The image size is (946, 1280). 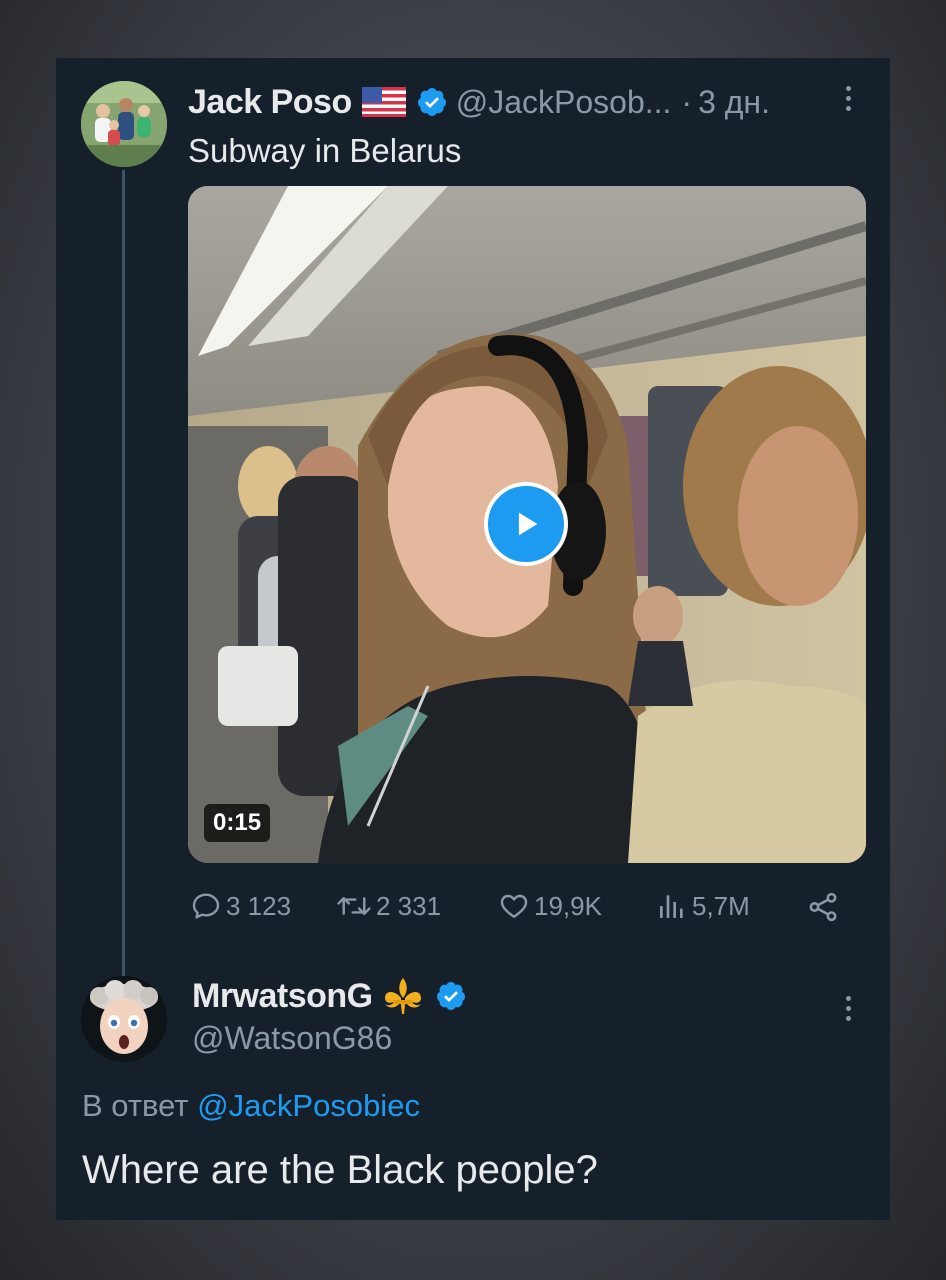 What do you see at coordinates (206, 906) in the screenshot?
I see `reply-icon` at bounding box center [206, 906].